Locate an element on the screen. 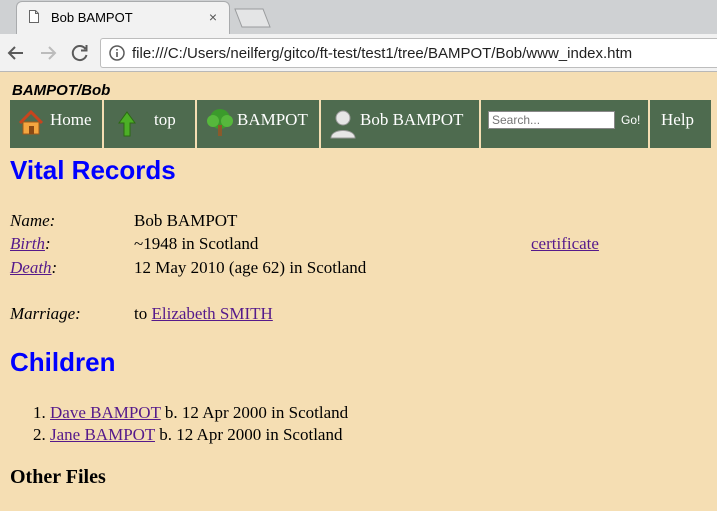 The width and height of the screenshot is (717, 511). site-navbar: Home top BAMPOT Bob BAMPOT Go! Help is located at coordinates (360, 124).